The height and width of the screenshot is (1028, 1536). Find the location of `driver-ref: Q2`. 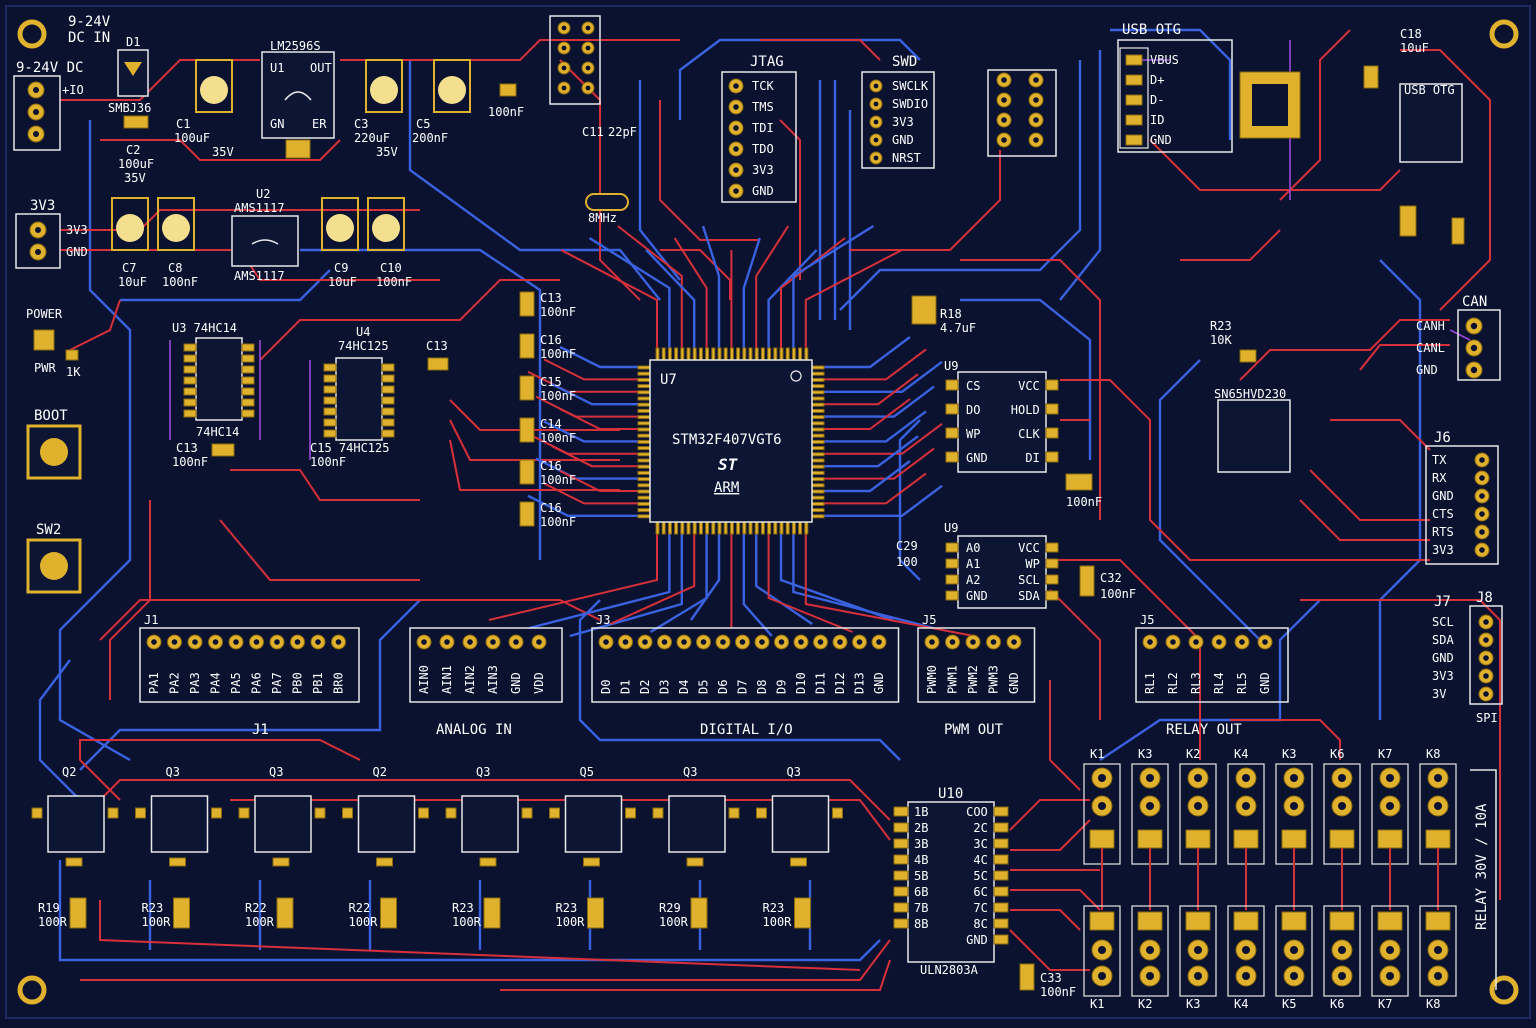

driver-ref: Q2 is located at coordinates (380, 772).